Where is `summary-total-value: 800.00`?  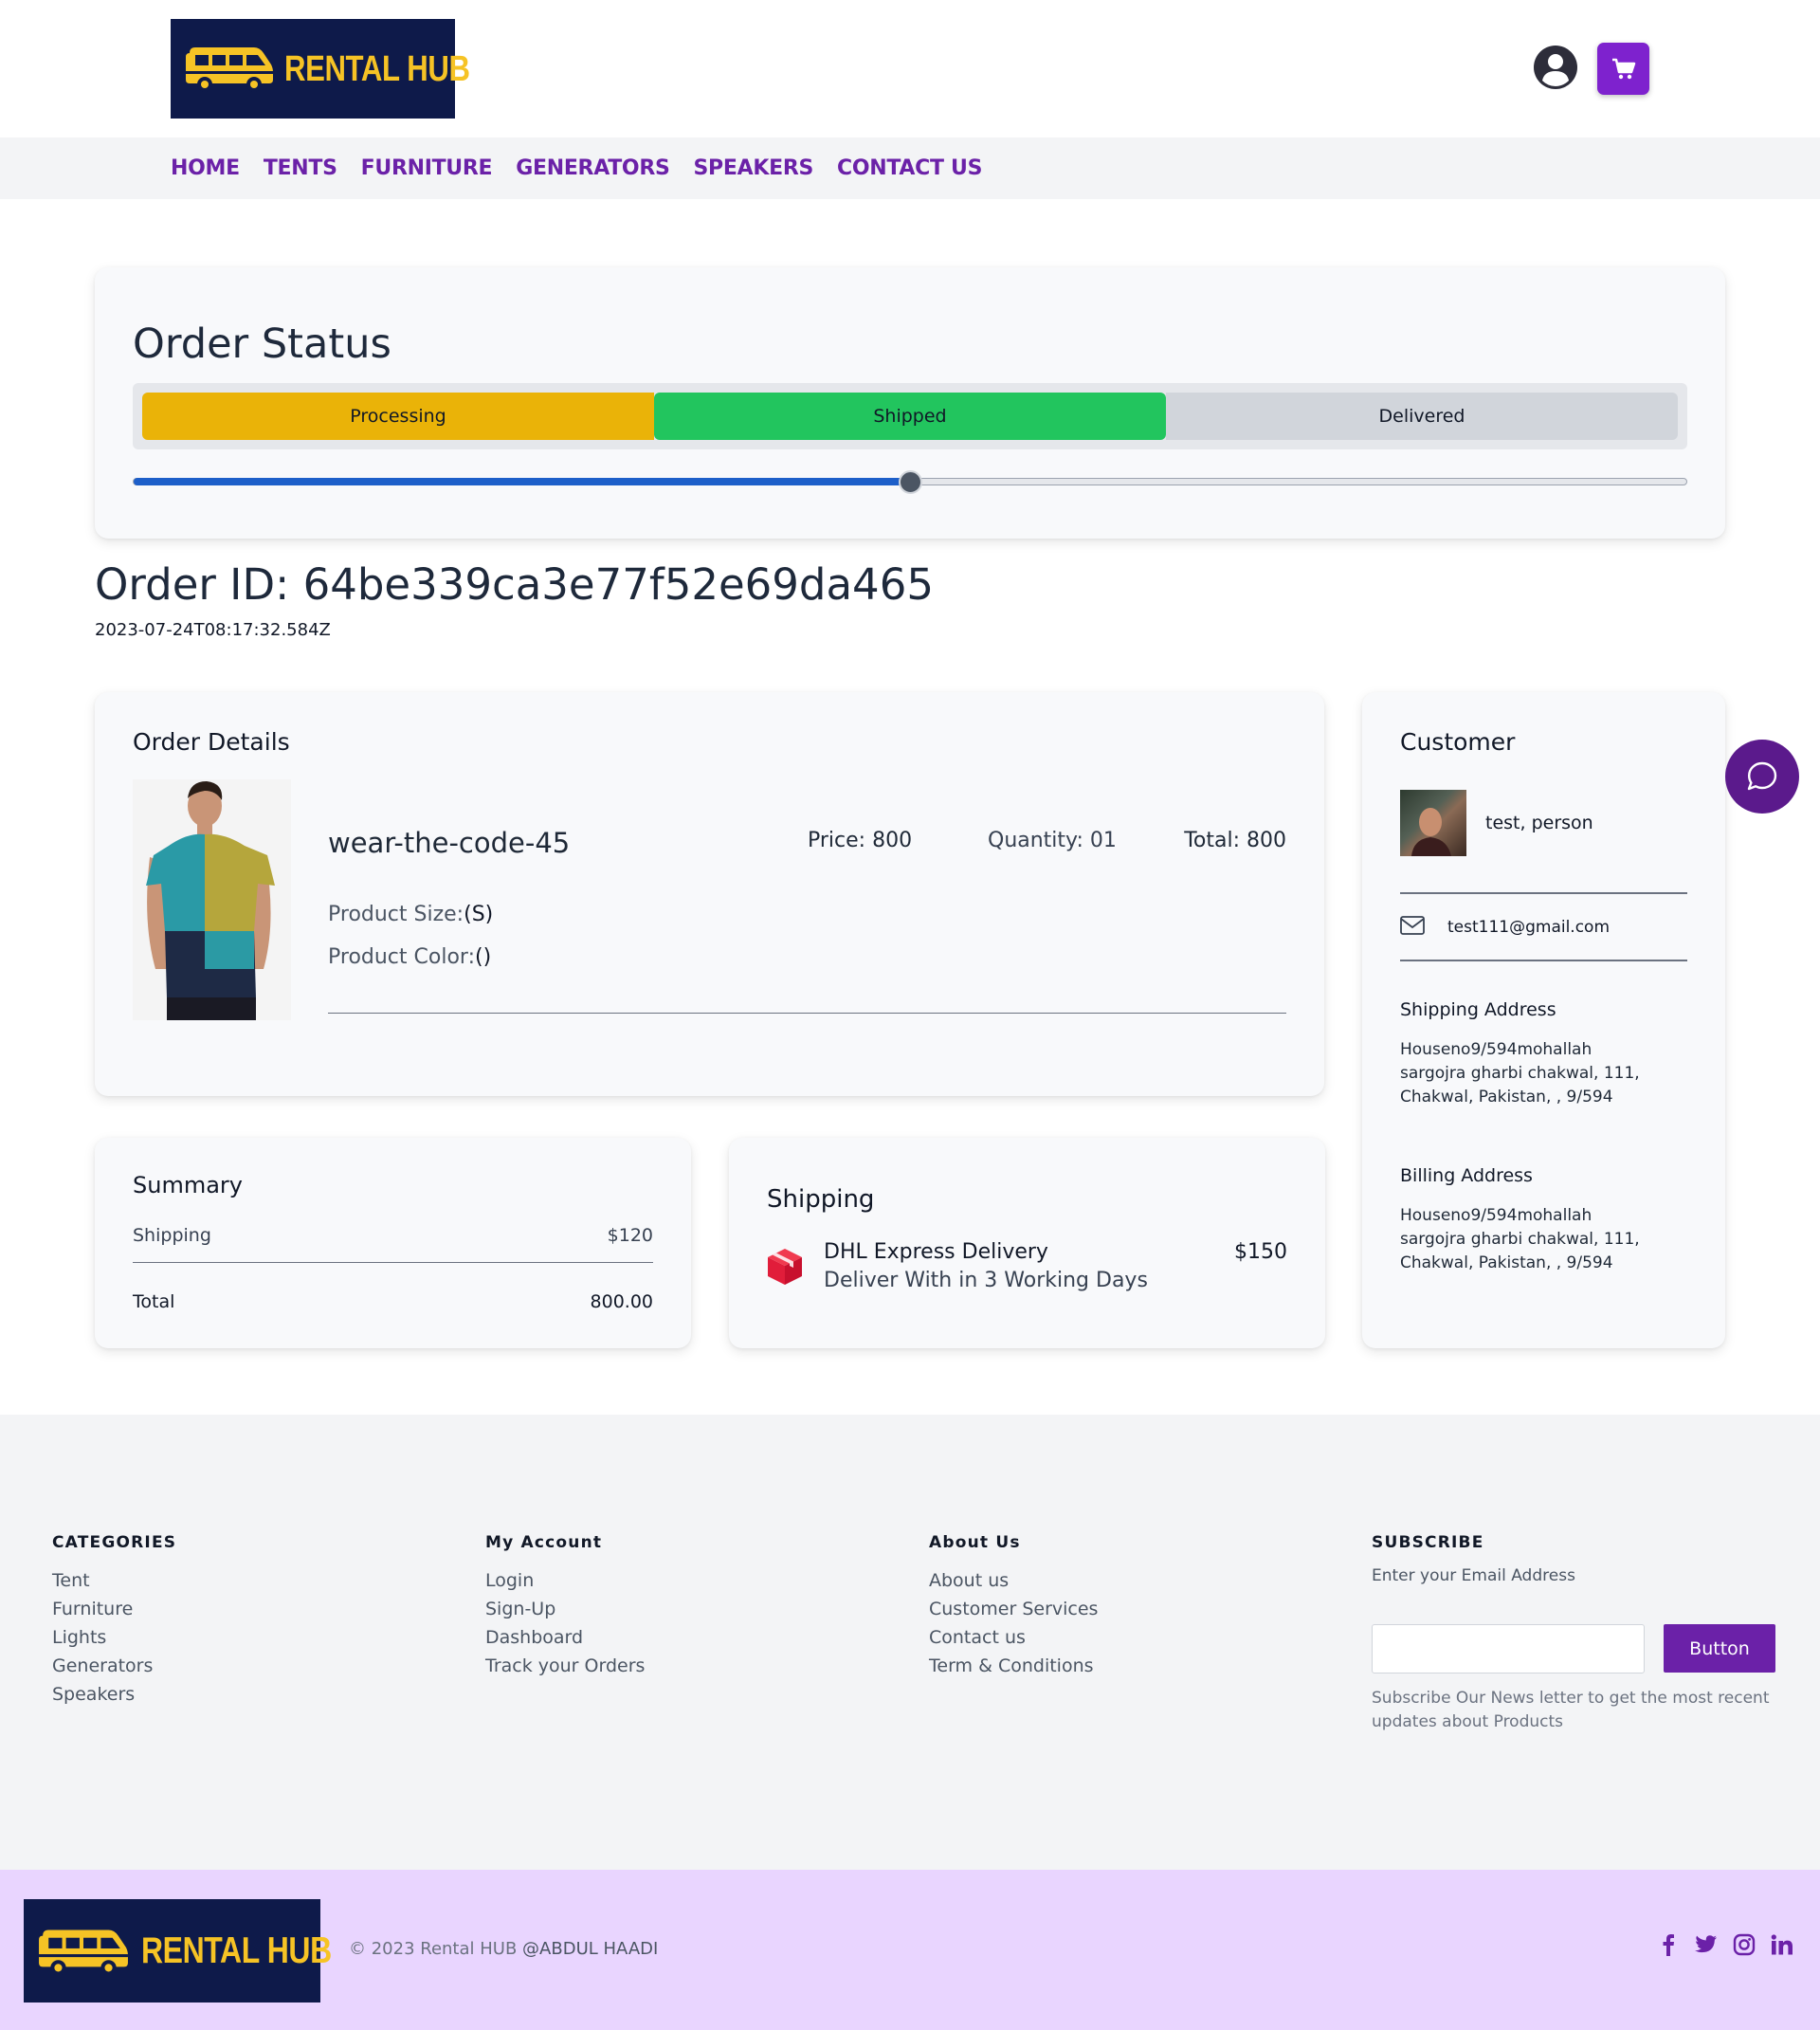 summary-total-value: 800.00 is located at coordinates (621, 1301).